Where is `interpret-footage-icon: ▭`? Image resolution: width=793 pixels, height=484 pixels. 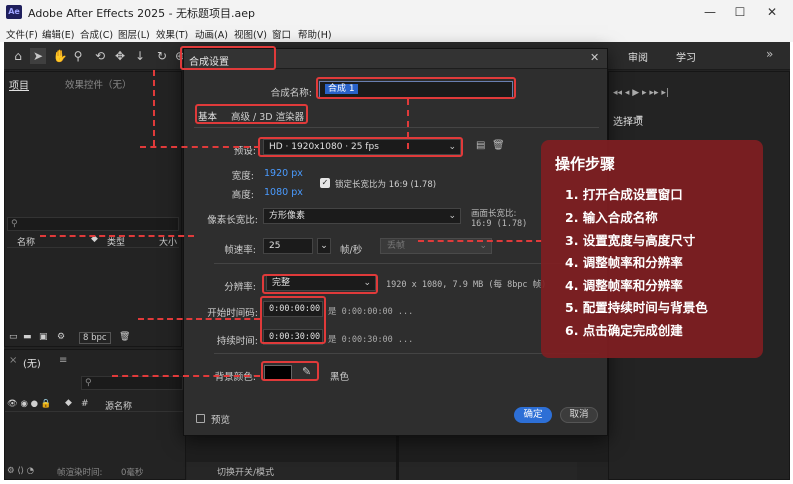
interpret-footage-icon: ▭ is located at coordinates (13, 337).